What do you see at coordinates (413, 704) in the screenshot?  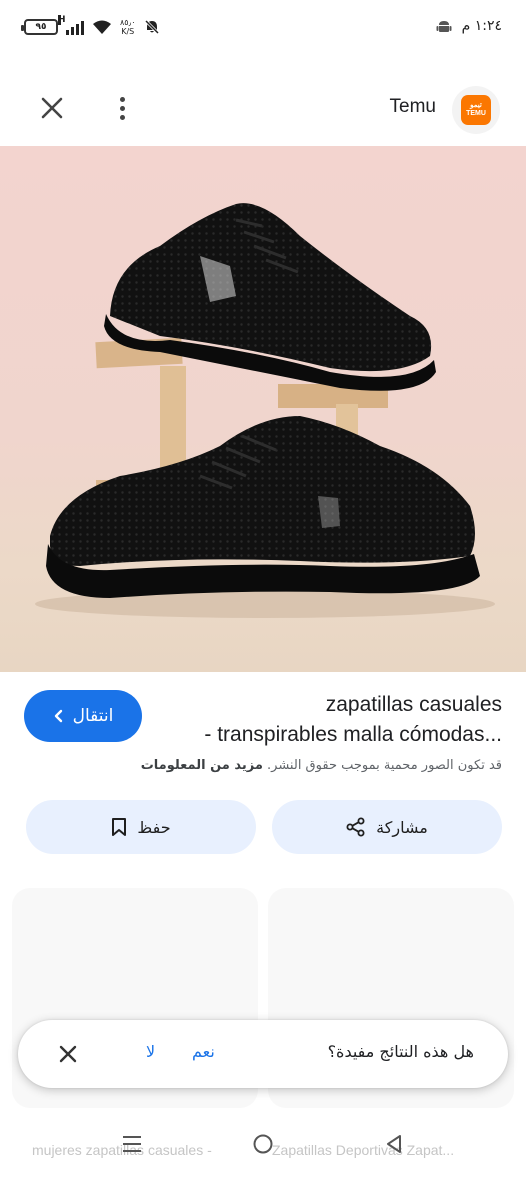 I see `title-line-1: zapatillas casuales` at bounding box center [413, 704].